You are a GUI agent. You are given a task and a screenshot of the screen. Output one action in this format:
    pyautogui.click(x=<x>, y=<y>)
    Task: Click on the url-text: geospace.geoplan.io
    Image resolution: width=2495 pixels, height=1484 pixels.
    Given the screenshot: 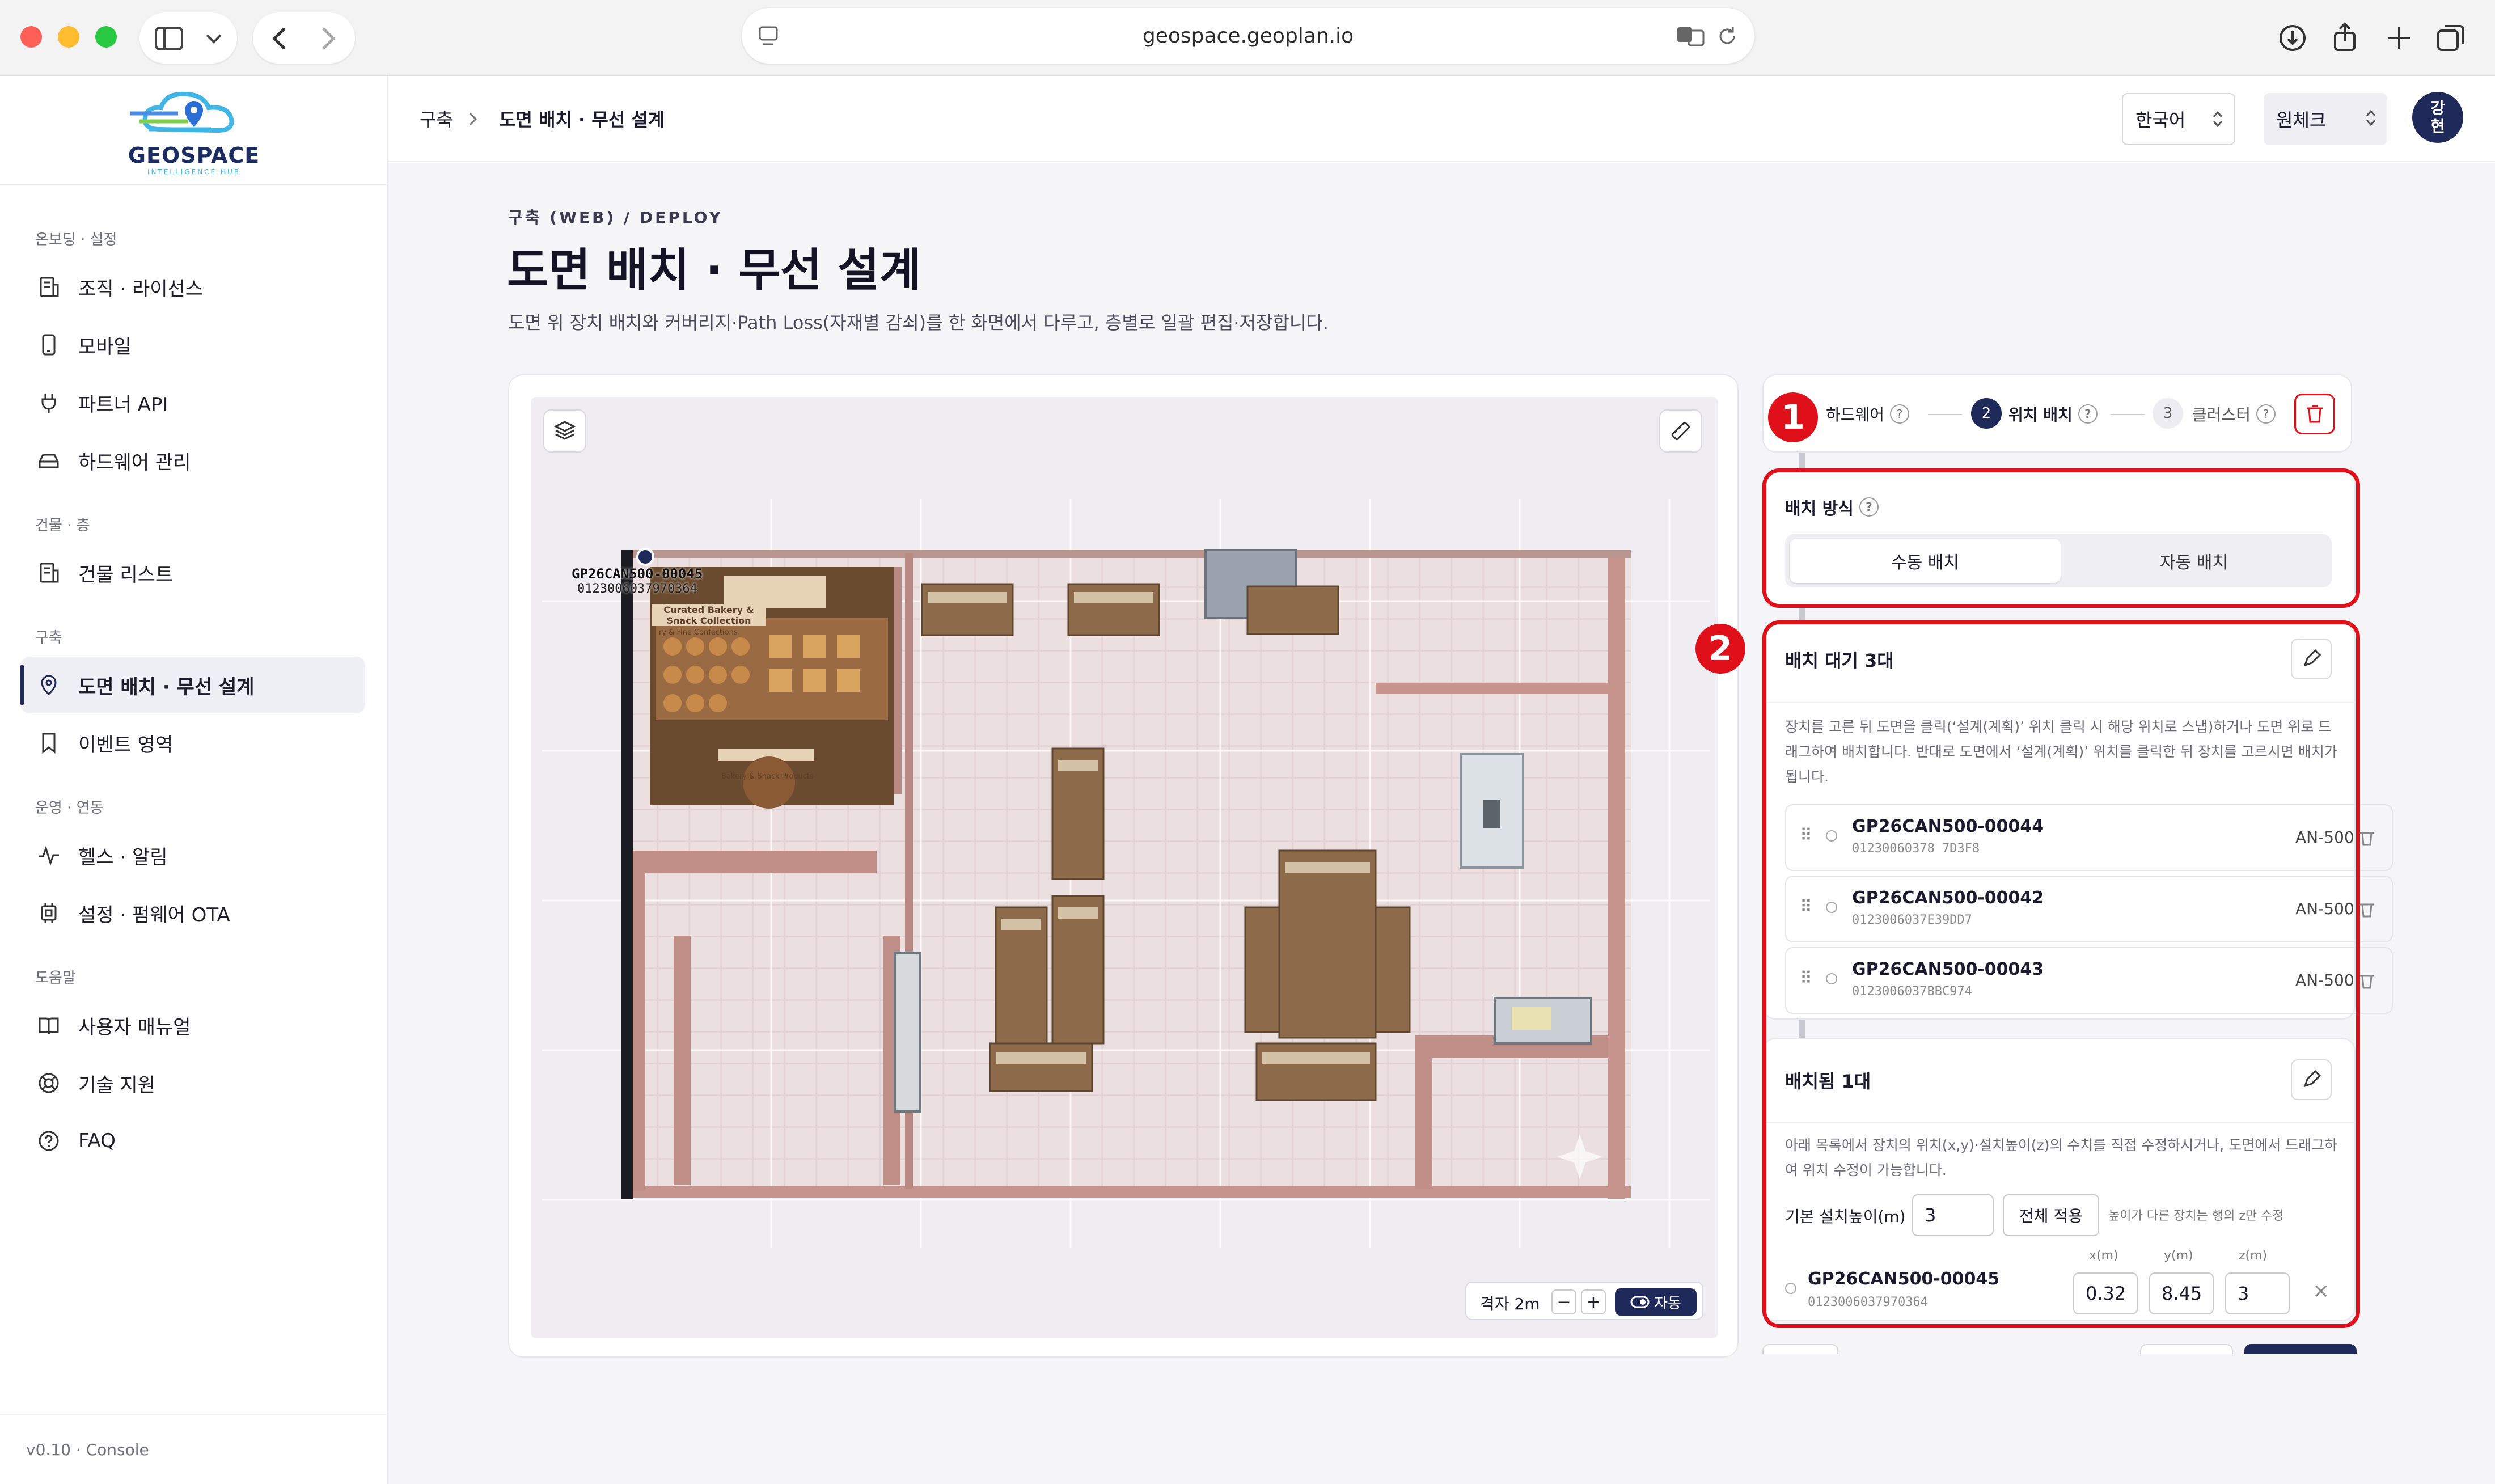 What is the action you would take?
    pyautogui.click(x=1248, y=36)
    